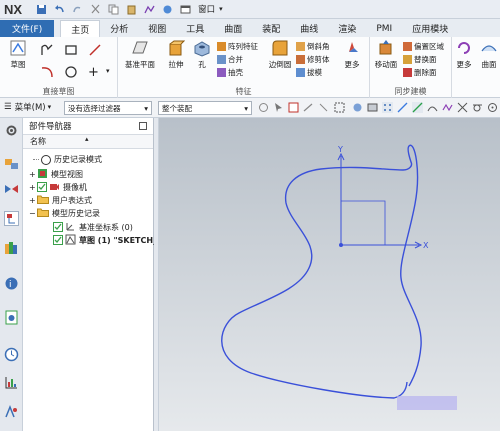 This screenshot has height=431, width=500. I want to click on chamfer-button: 倒斜角, so click(313, 46).